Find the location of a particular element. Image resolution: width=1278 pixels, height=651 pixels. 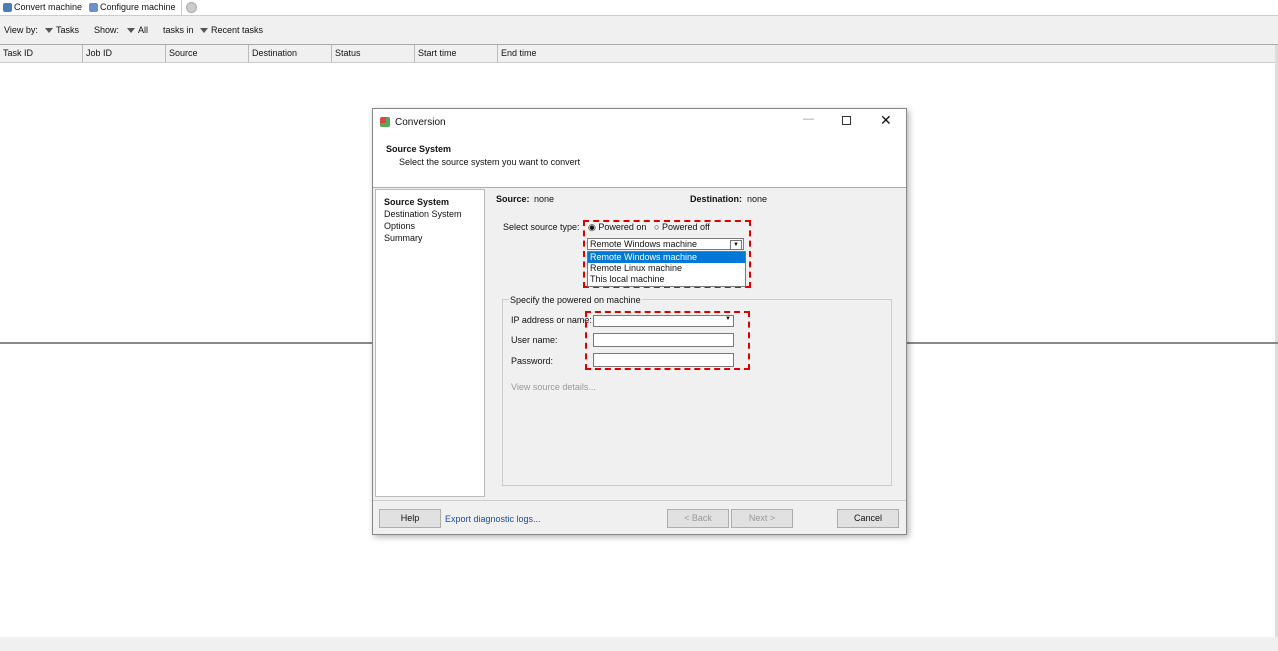

powered-on-label: Powered on is located at coordinates (622, 227).